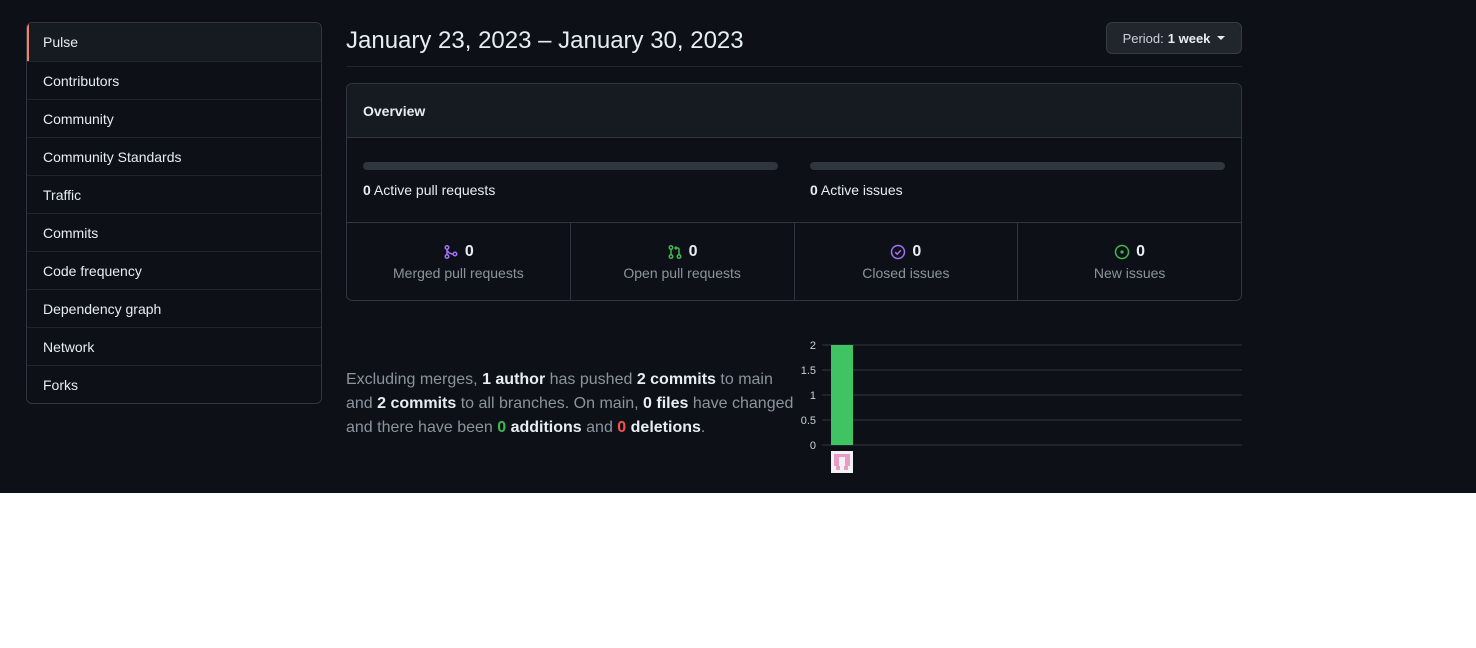  I want to click on sidebar-item-code-frequency: Code frequency, so click(174, 270).